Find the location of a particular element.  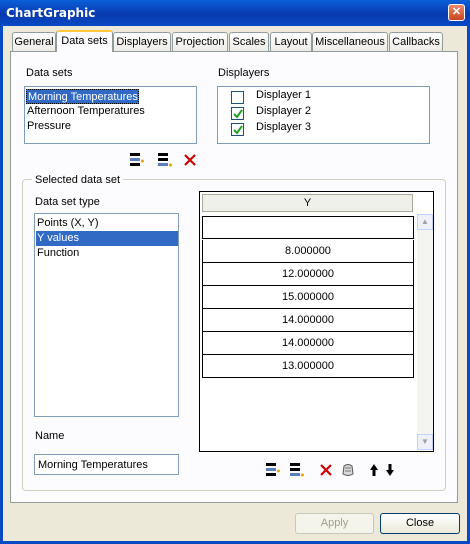

clear-icon is located at coordinates (348, 470).